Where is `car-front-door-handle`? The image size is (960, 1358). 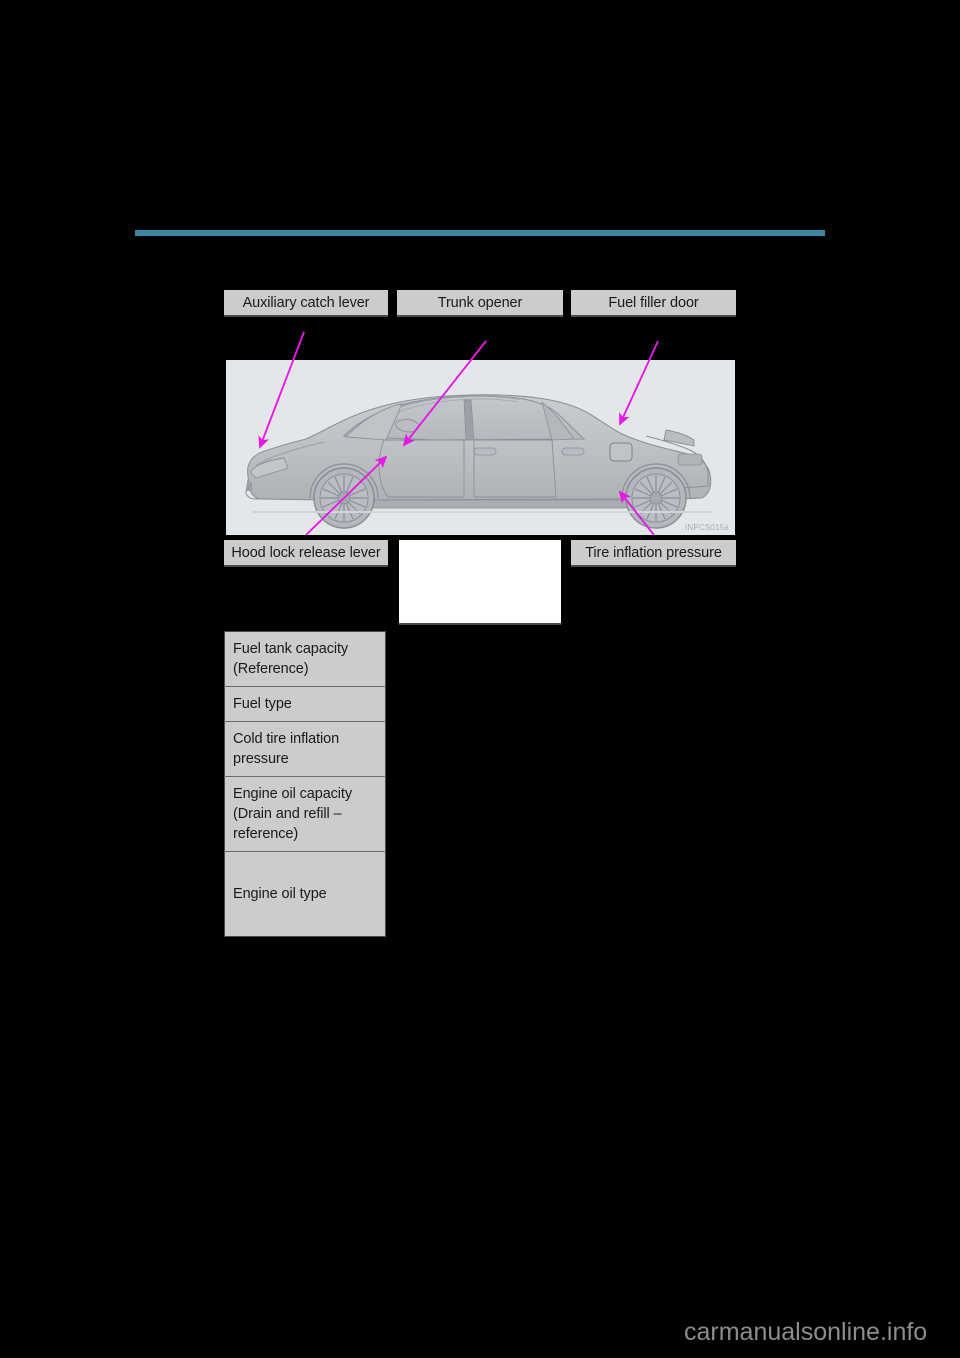
car-front-door-handle is located at coordinates (485, 451).